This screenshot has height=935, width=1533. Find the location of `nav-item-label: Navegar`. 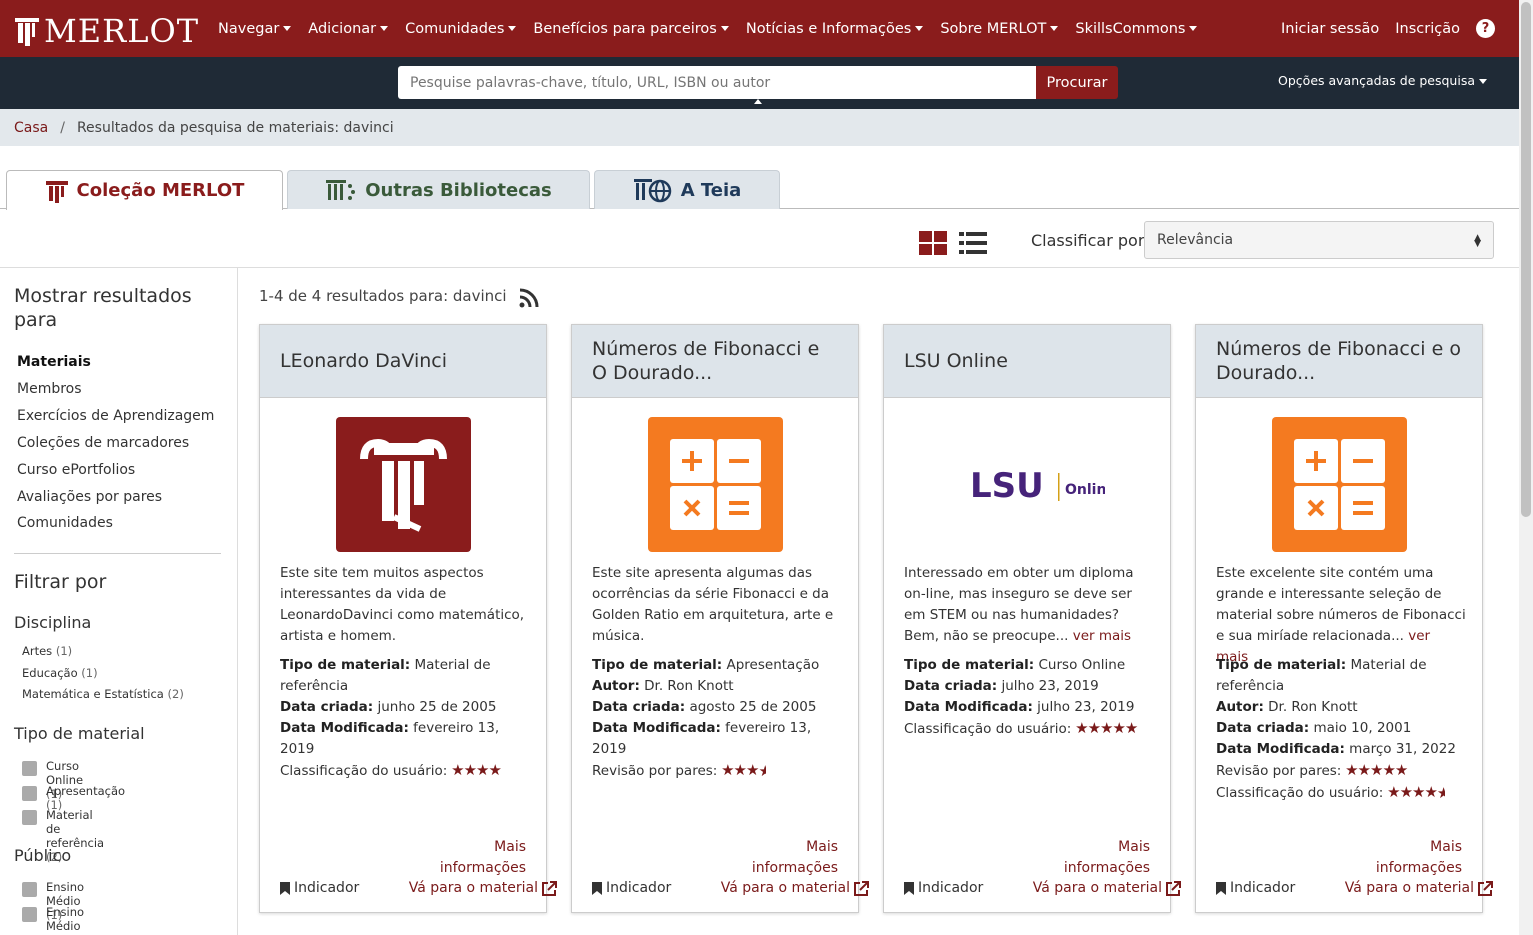

nav-item-label: Navegar is located at coordinates (249, 28).